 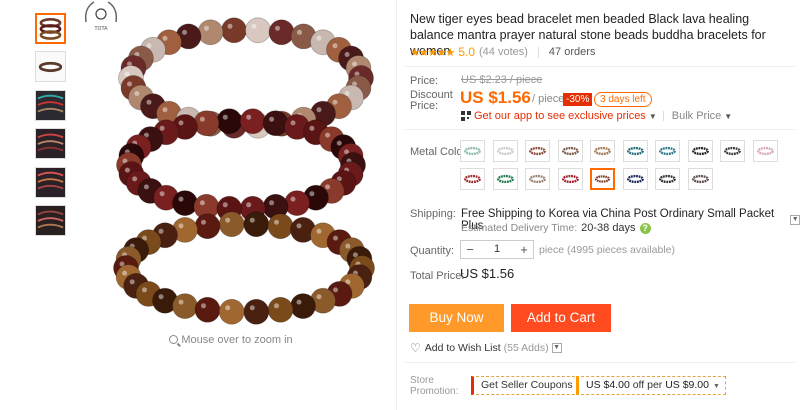 What do you see at coordinates (503, 52) in the screenshot?
I see `vote-count: (44 votes)` at bounding box center [503, 52].